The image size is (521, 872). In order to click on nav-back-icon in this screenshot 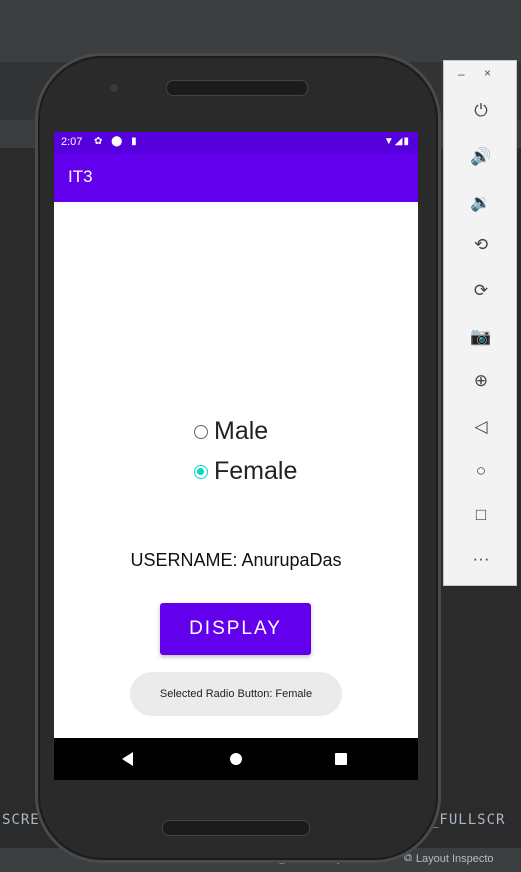, I will do `click(127, 759)`.